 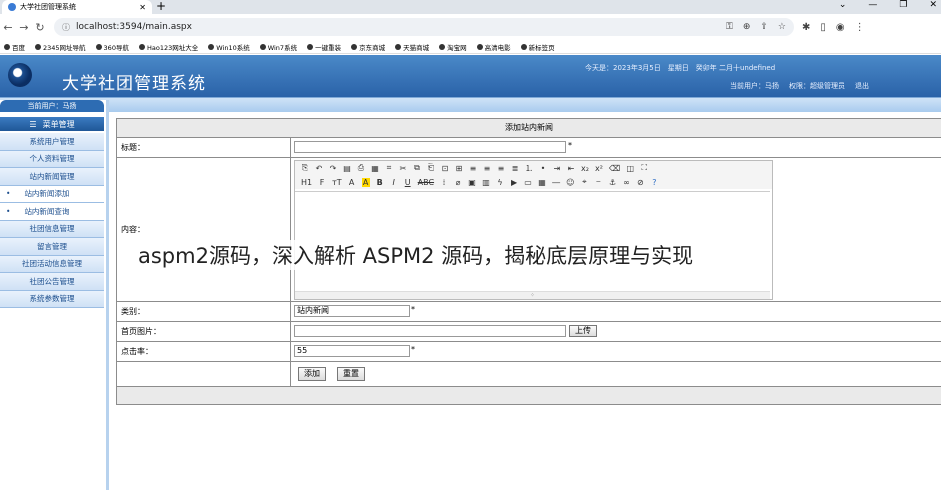 What do you see at coordinates (872, 5) in the screenshot?
I see `minimize-icon: —` at bounding box center [872, 5].